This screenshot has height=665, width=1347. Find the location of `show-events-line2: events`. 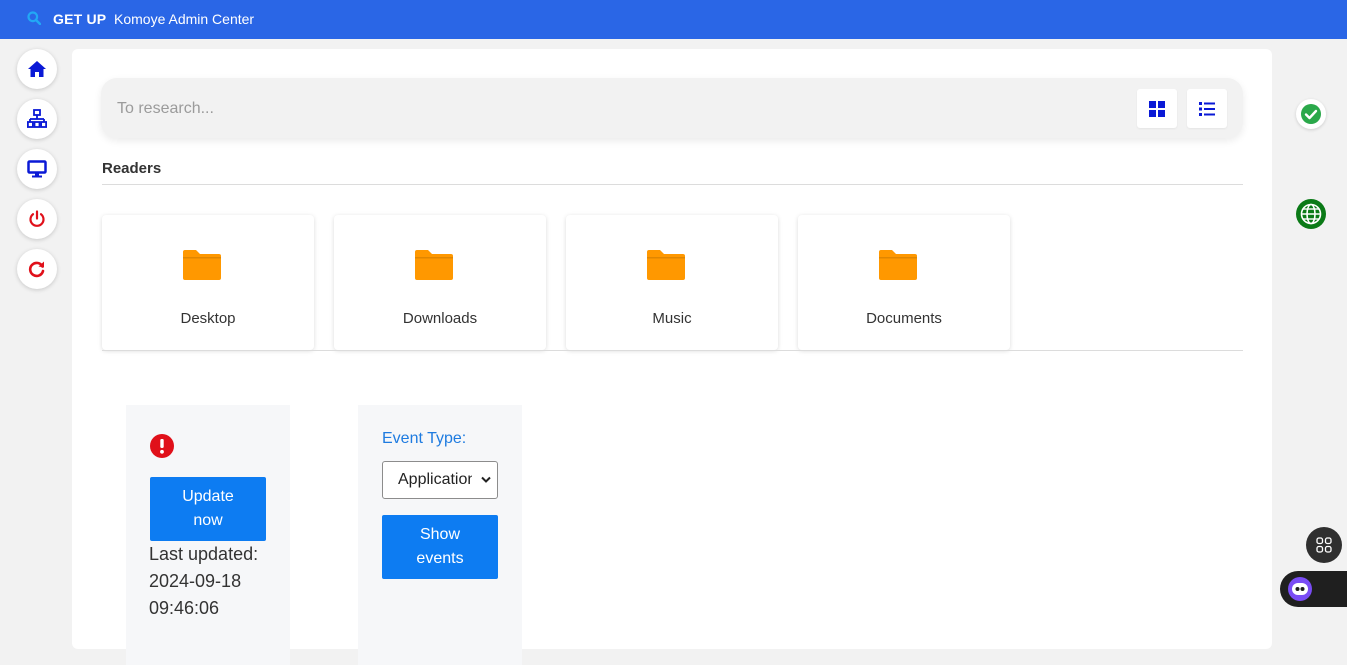

show-events-line2: events is located at coordinates (440, 558).